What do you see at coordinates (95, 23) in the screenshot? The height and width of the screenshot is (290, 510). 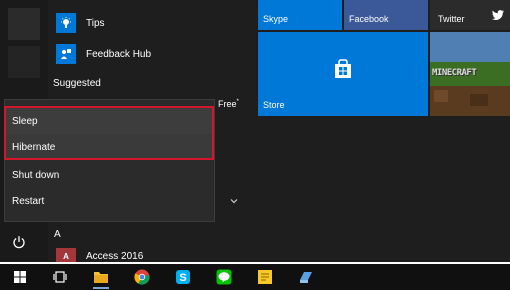 I see `app-item-label: Tips` at bounding box center [95, 23].